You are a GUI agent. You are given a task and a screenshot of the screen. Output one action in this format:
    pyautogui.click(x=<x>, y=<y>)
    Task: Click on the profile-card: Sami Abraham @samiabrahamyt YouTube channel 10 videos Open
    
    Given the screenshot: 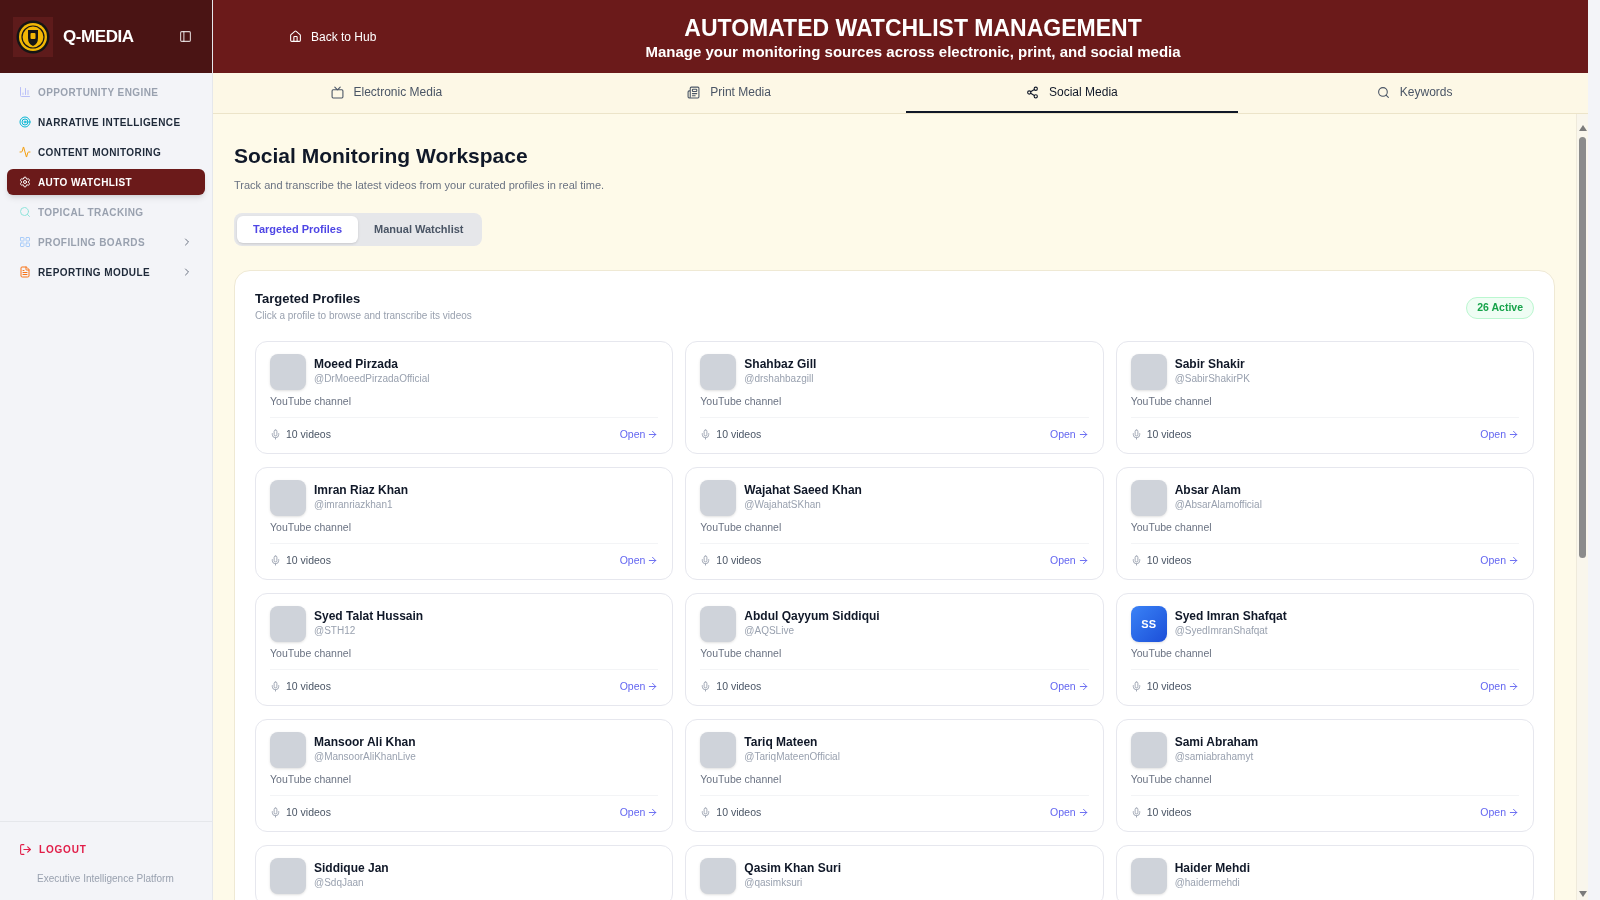 What is the action you would take?
    pyautogui.click(x=1324, y=775)
    